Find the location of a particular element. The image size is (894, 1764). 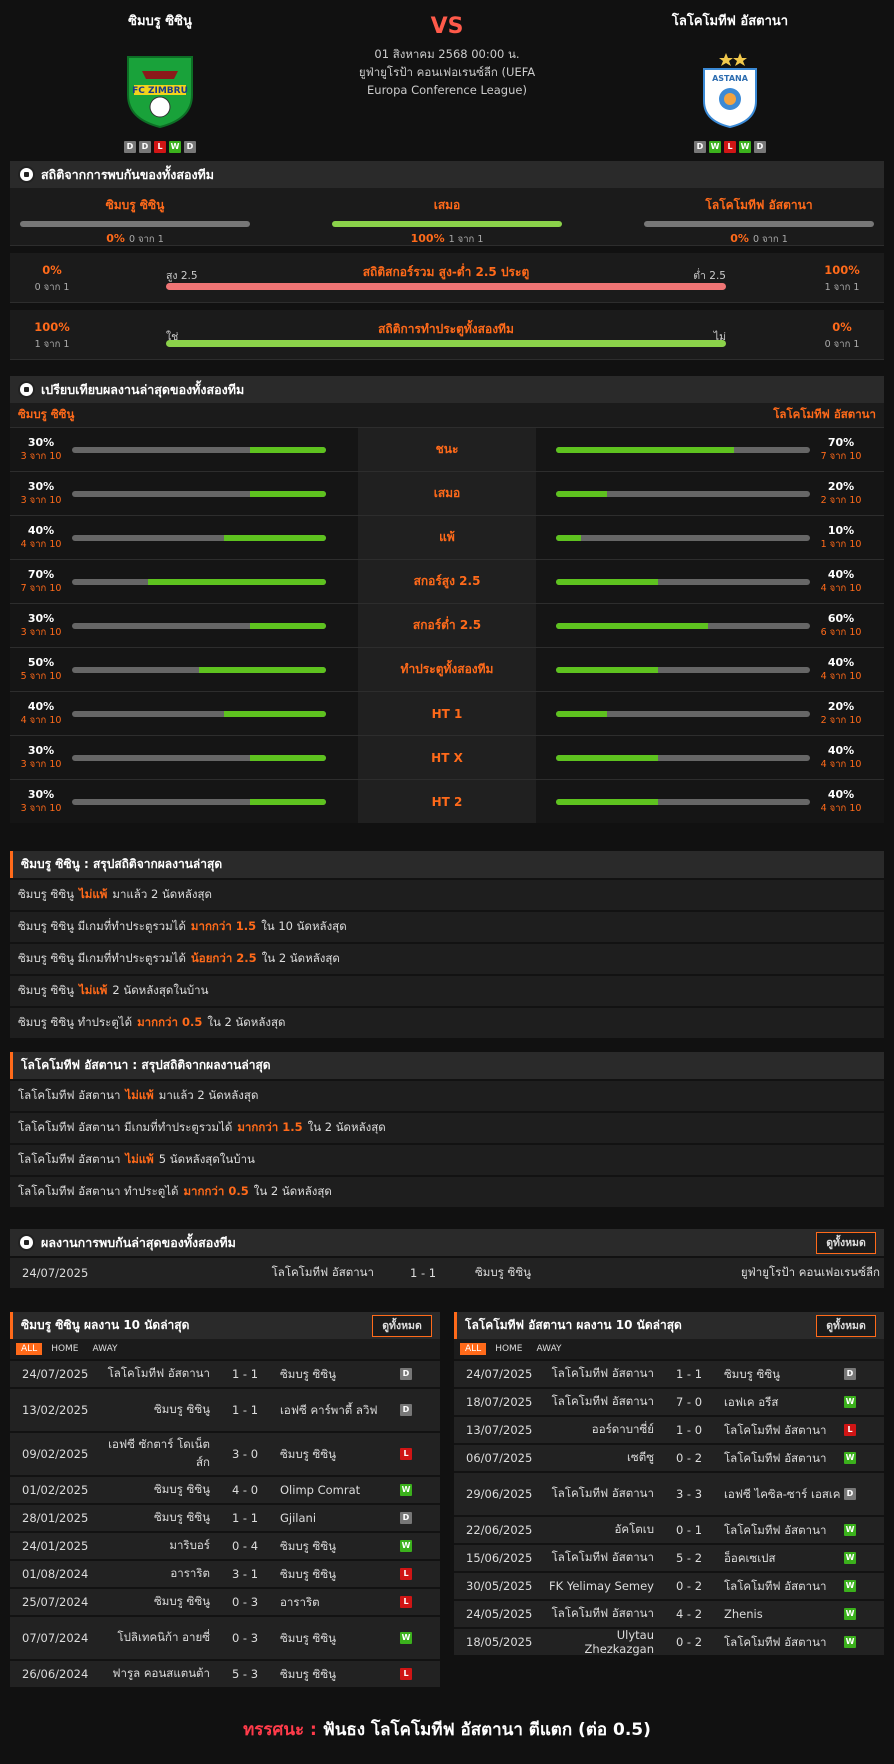

summary-subject: โลโคโมทีฟ อัสตานา is located at coordinates (69, 1159).